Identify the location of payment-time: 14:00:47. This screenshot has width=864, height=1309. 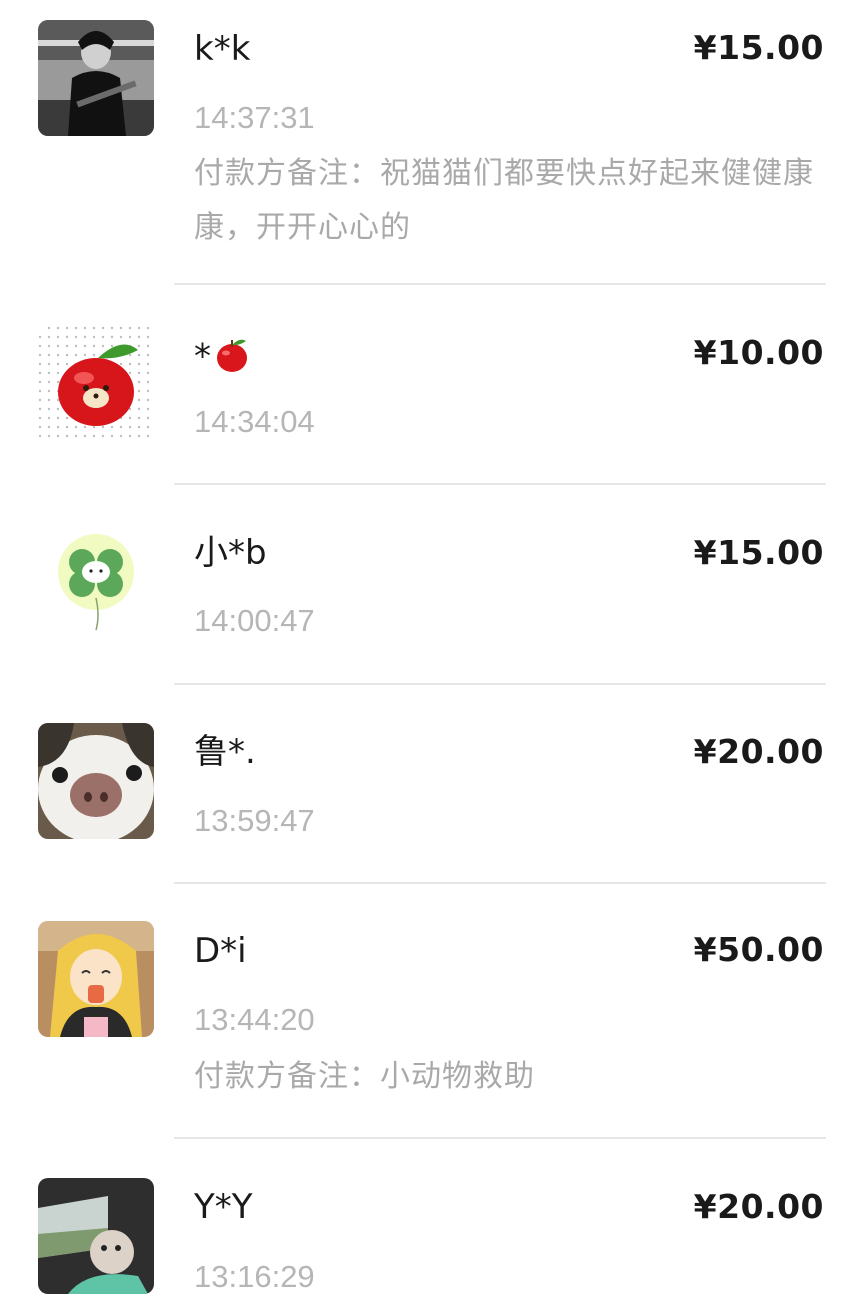
(254, 620).